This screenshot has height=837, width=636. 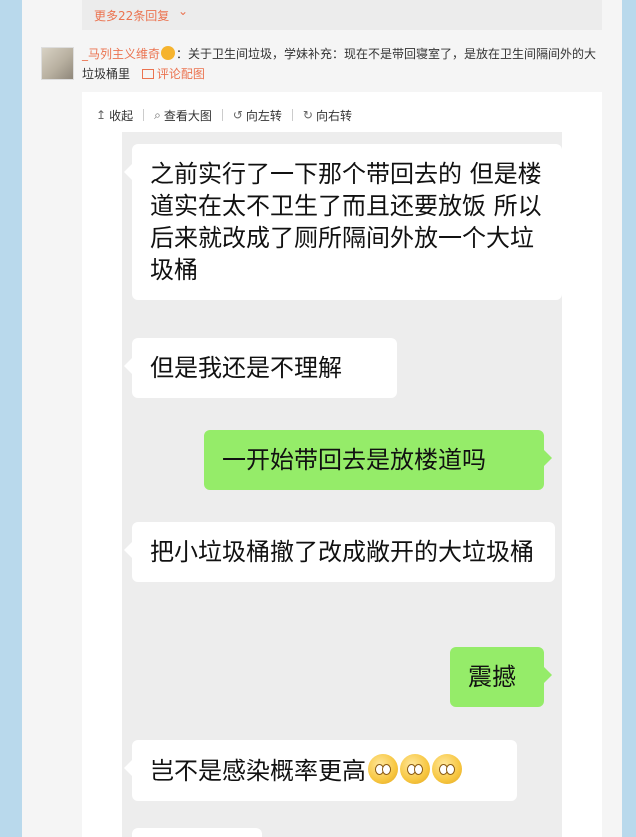 What do you see at coordinates (501, 677) in the screenshot?
I see `chat-message-right: 震撼` at bounding box center [501, 677].